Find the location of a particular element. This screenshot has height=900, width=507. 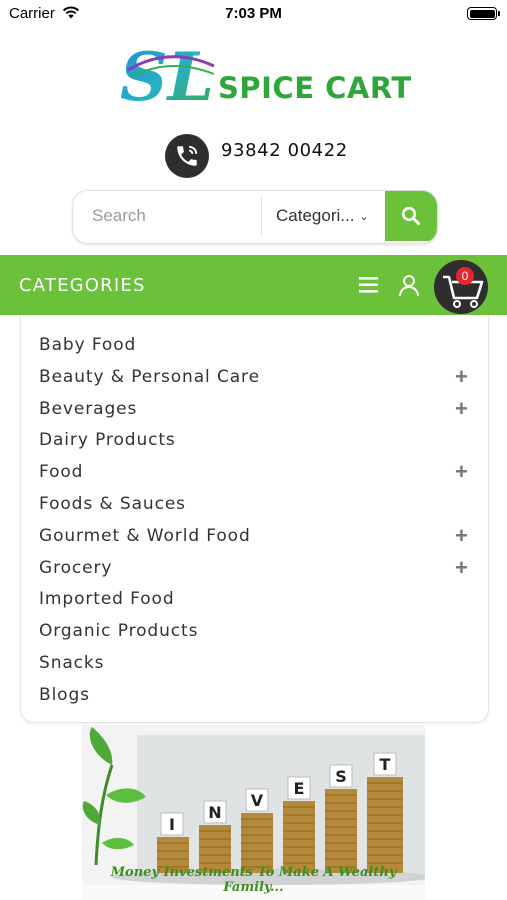

categories-bar: CATEGORIES 0 is located at coordinates (253, 285).